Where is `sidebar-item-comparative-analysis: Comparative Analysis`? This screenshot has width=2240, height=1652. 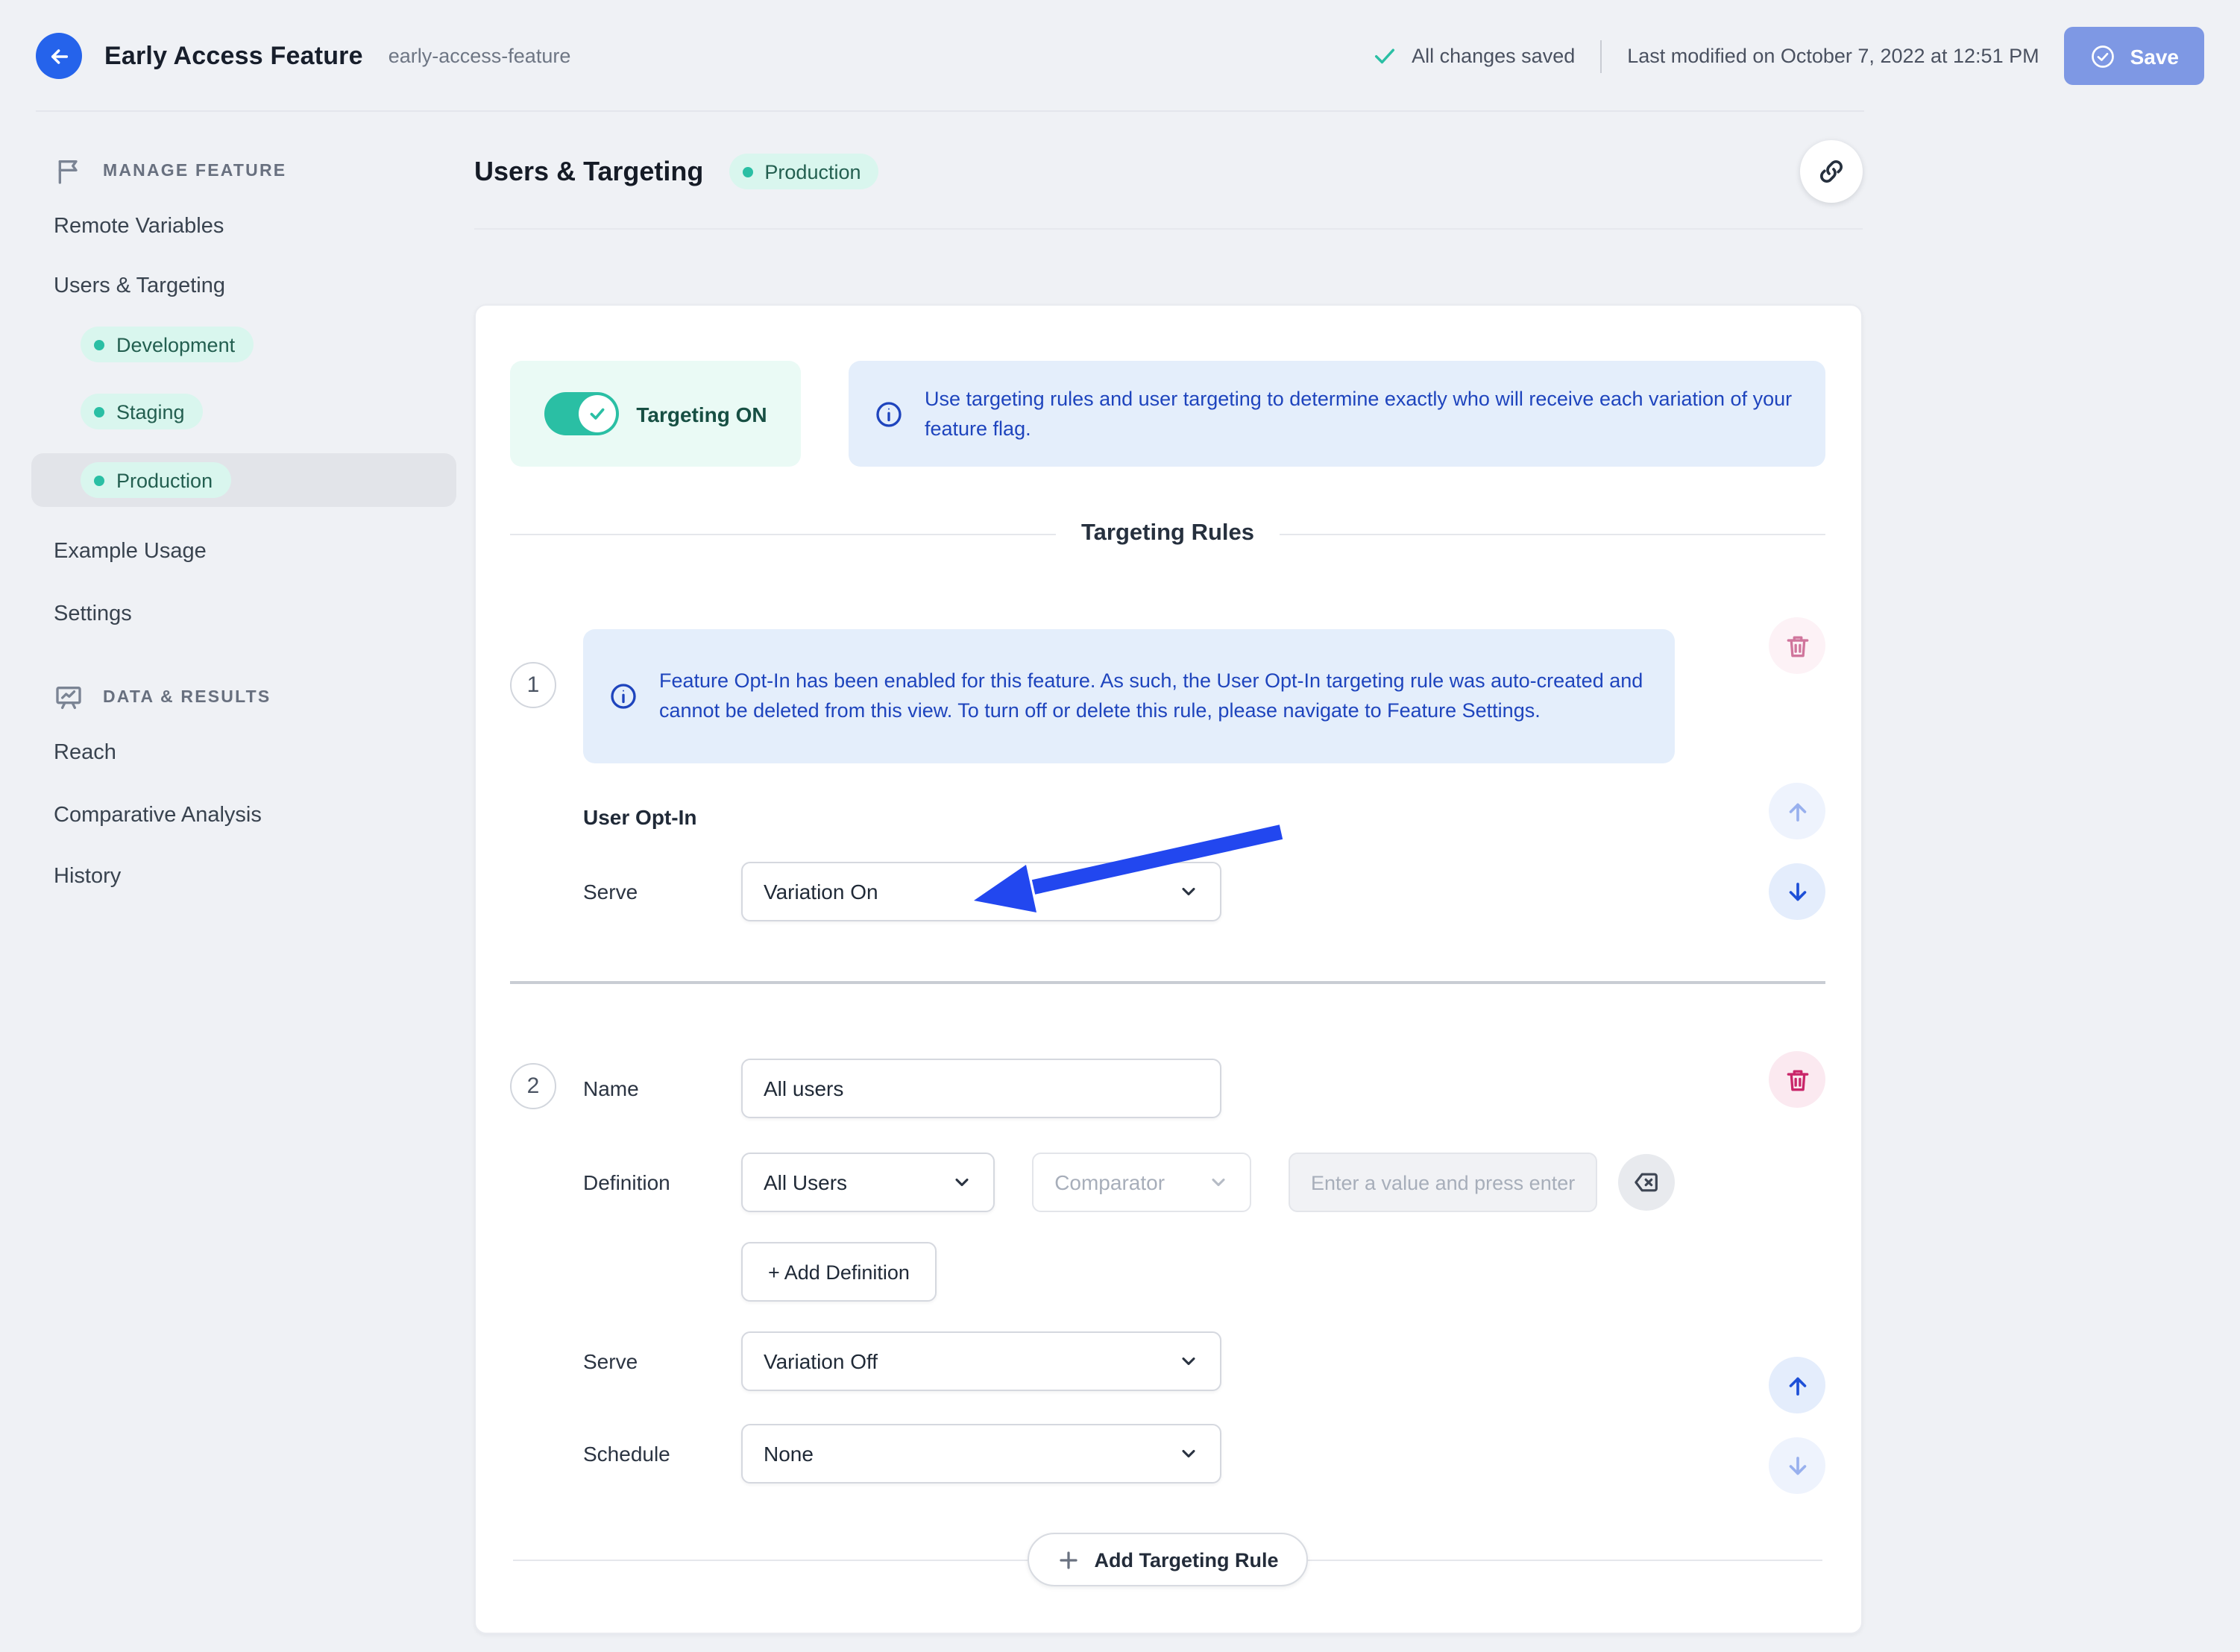
sidebar-item-comparative-analysis: Comparative Analysis is located at coordinates (237, 815).